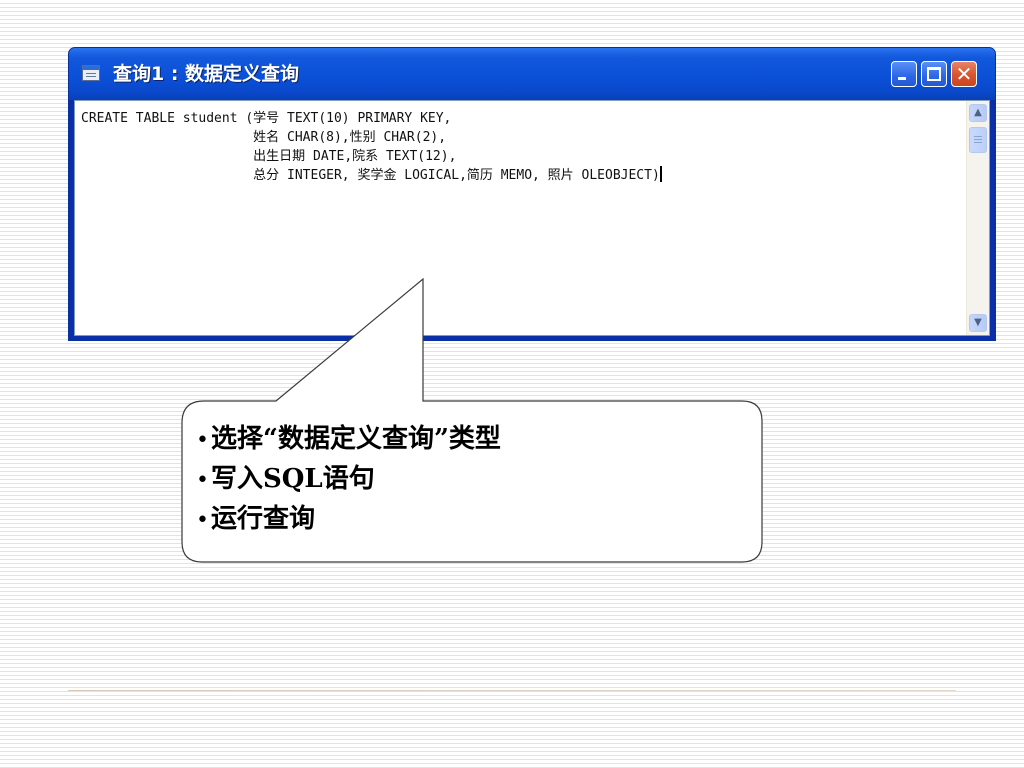 The image size is (1024, 768). What do you see at coordinates (512, 690) in the screenshot?
I see `footer-divider` at bounding box center [512, 690].